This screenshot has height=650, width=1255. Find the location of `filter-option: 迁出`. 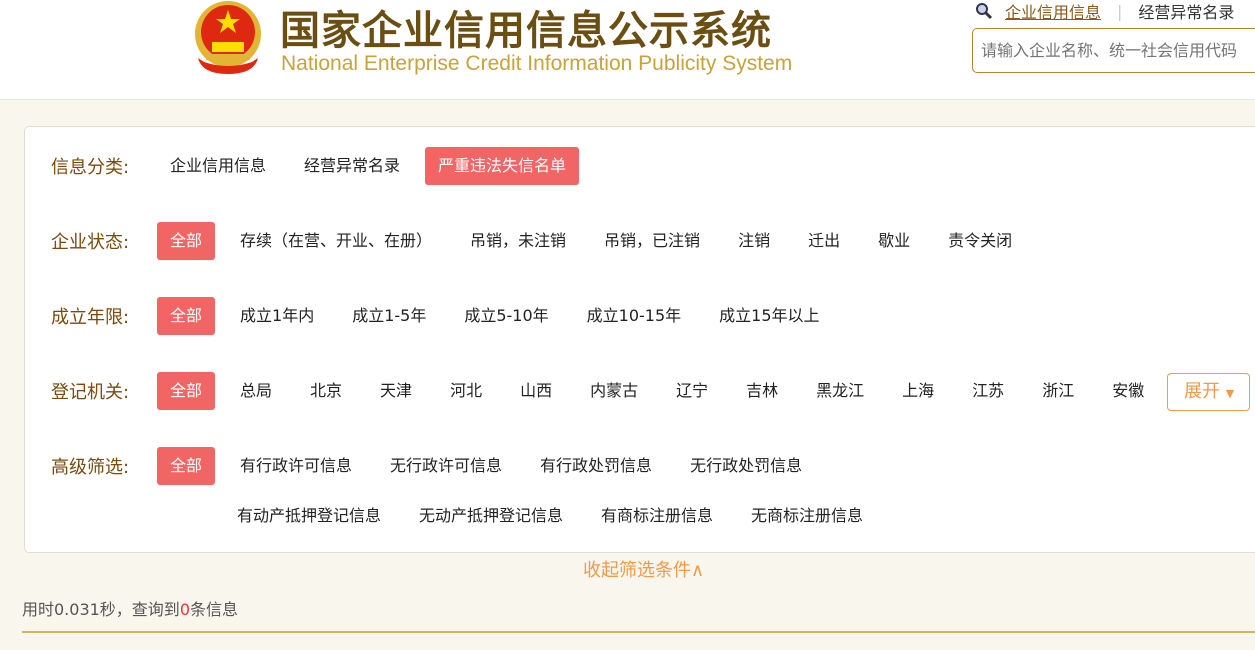

filter-option: 迁出 is located at coordinates (824, 241).